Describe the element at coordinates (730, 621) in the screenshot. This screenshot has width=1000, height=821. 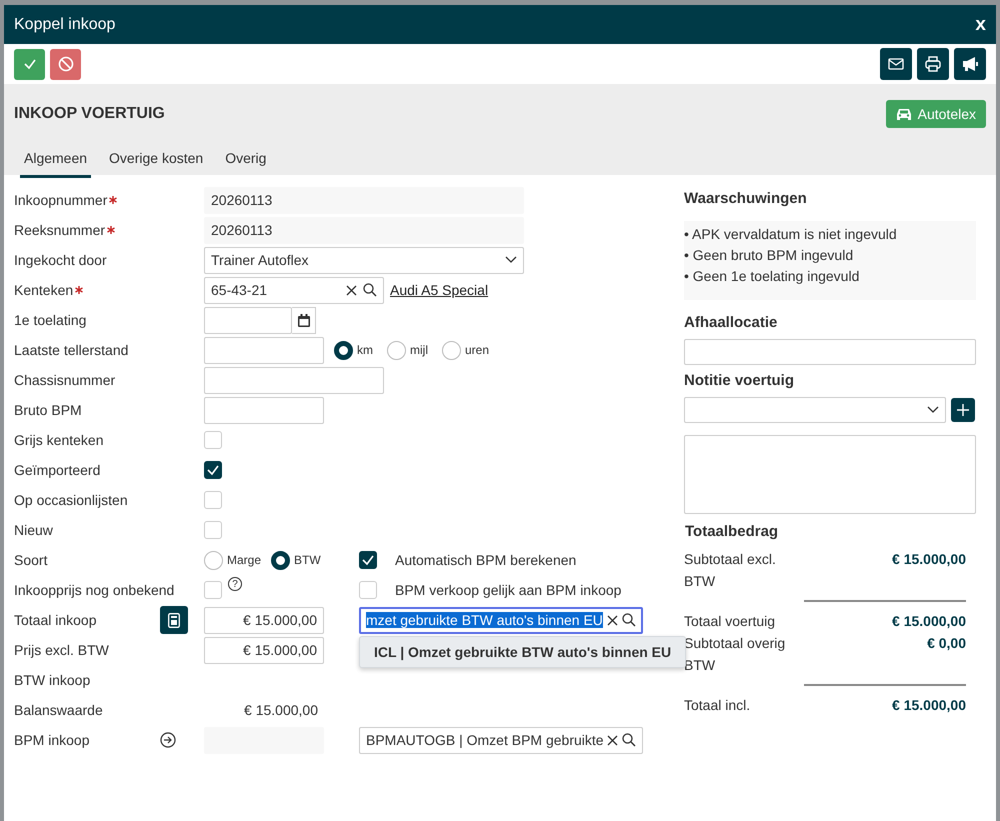
I see `total-label: Totaal voertuig` at that location.